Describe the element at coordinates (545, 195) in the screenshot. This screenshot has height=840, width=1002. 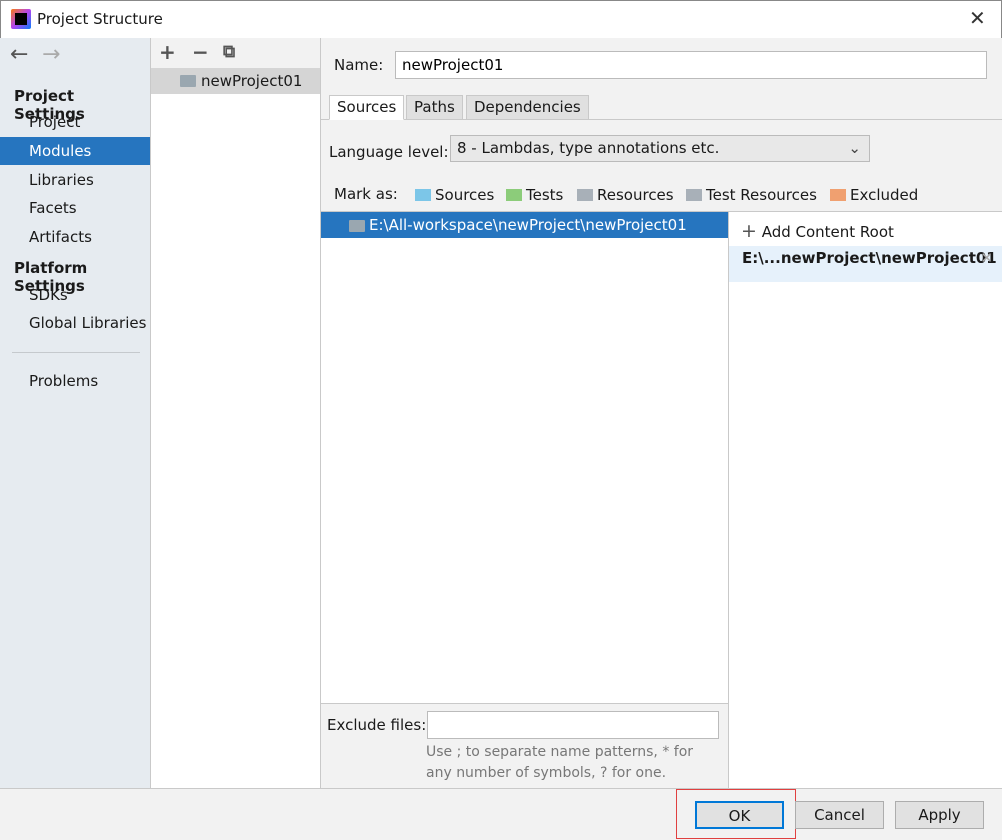
I see `mark-label: Tests` at that location.